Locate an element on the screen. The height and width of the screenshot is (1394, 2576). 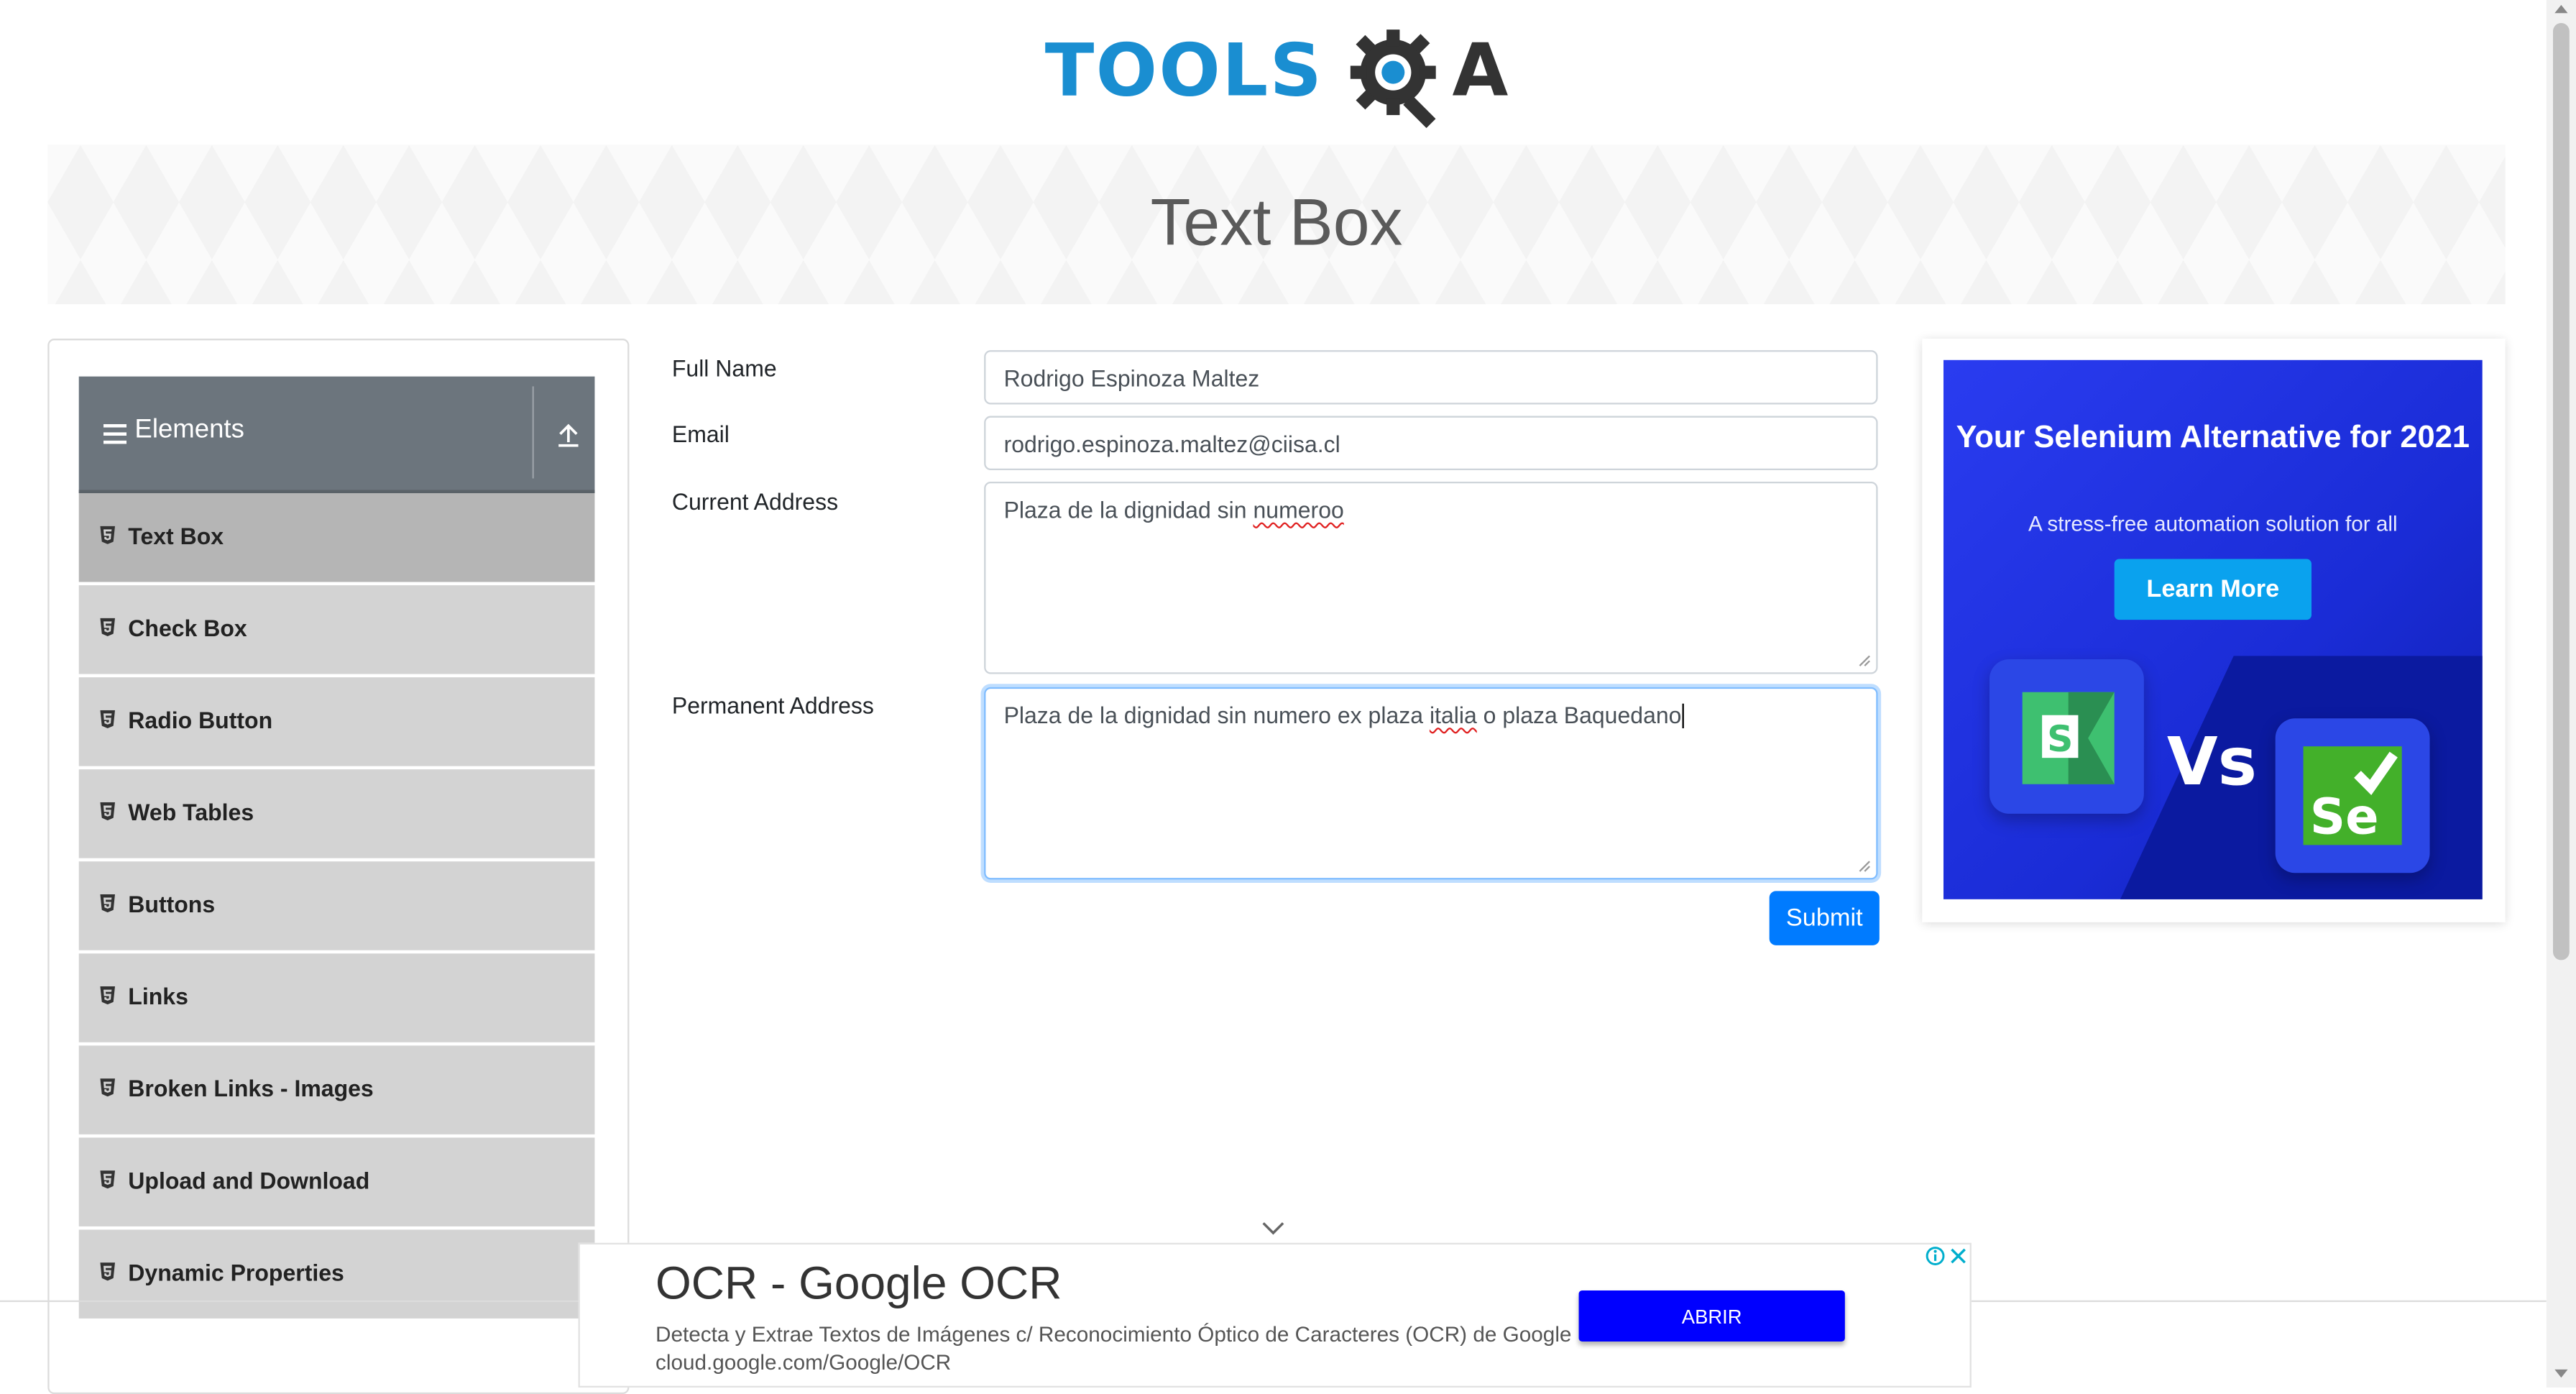
learn-more-button: Learn More is located at coordinates (2213, 589).